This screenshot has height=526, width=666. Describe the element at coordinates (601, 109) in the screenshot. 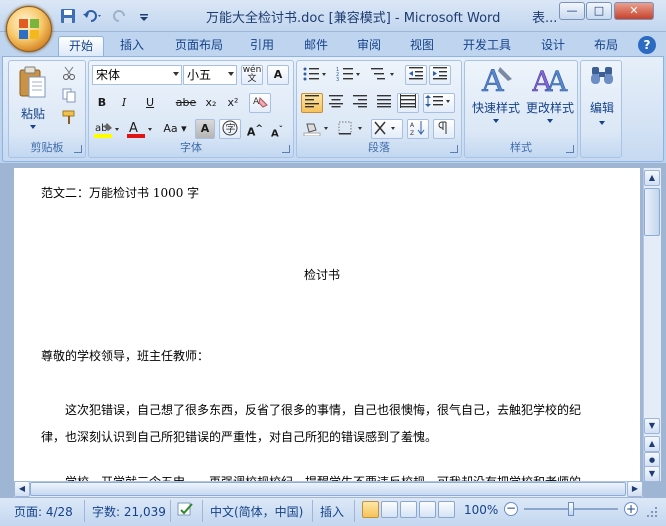

I see `editing-group: 编辑` at that location.